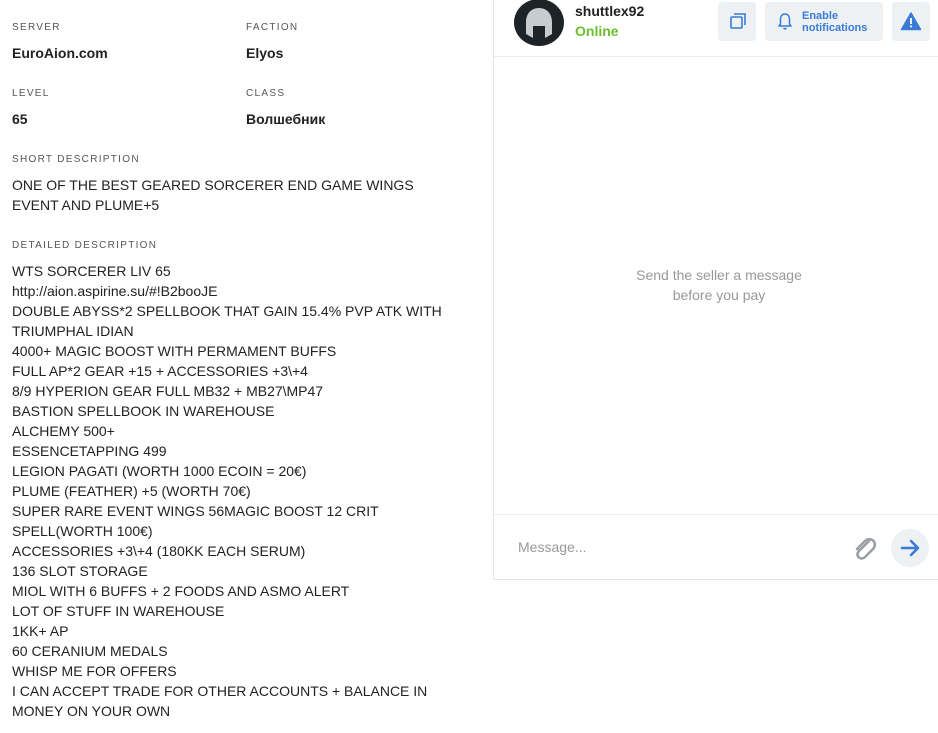 The width and height of the screenshot is (938, 733). What do you see at coordinates (31, 93) in the screenshot?
I see `level-label: LEVEL` at bounding box center [31, 93].